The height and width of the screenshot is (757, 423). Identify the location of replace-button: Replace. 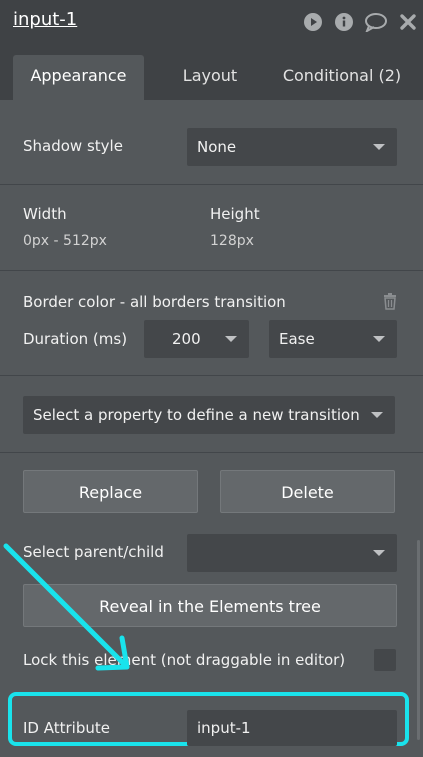
(110, 491).